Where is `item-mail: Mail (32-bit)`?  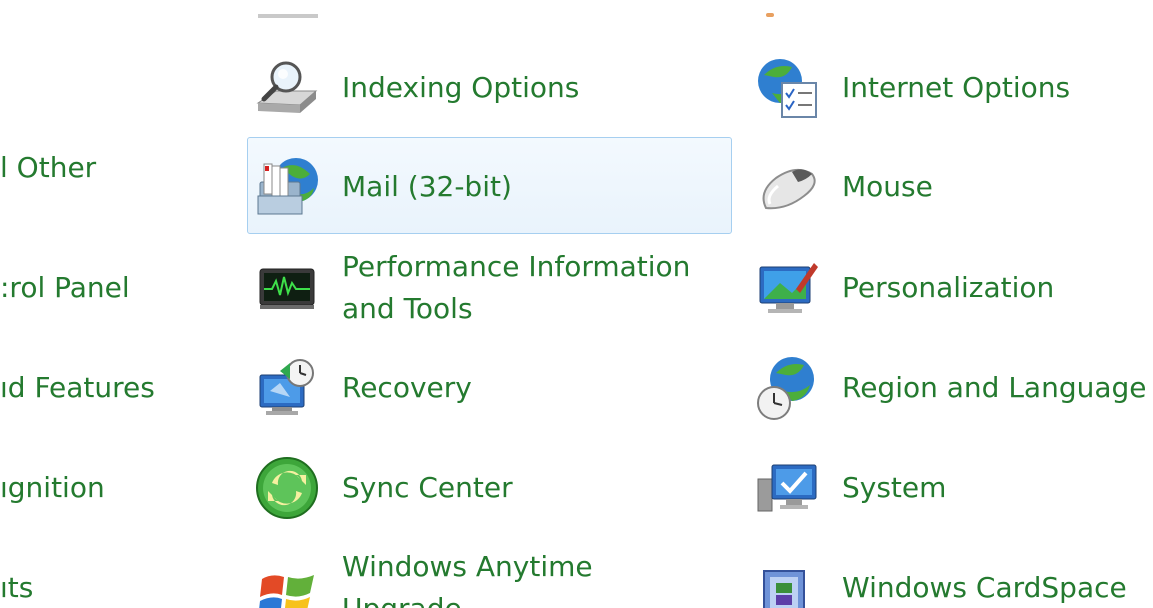 item-mail: Mail (32-bit) is located at coordinates (380, 187).